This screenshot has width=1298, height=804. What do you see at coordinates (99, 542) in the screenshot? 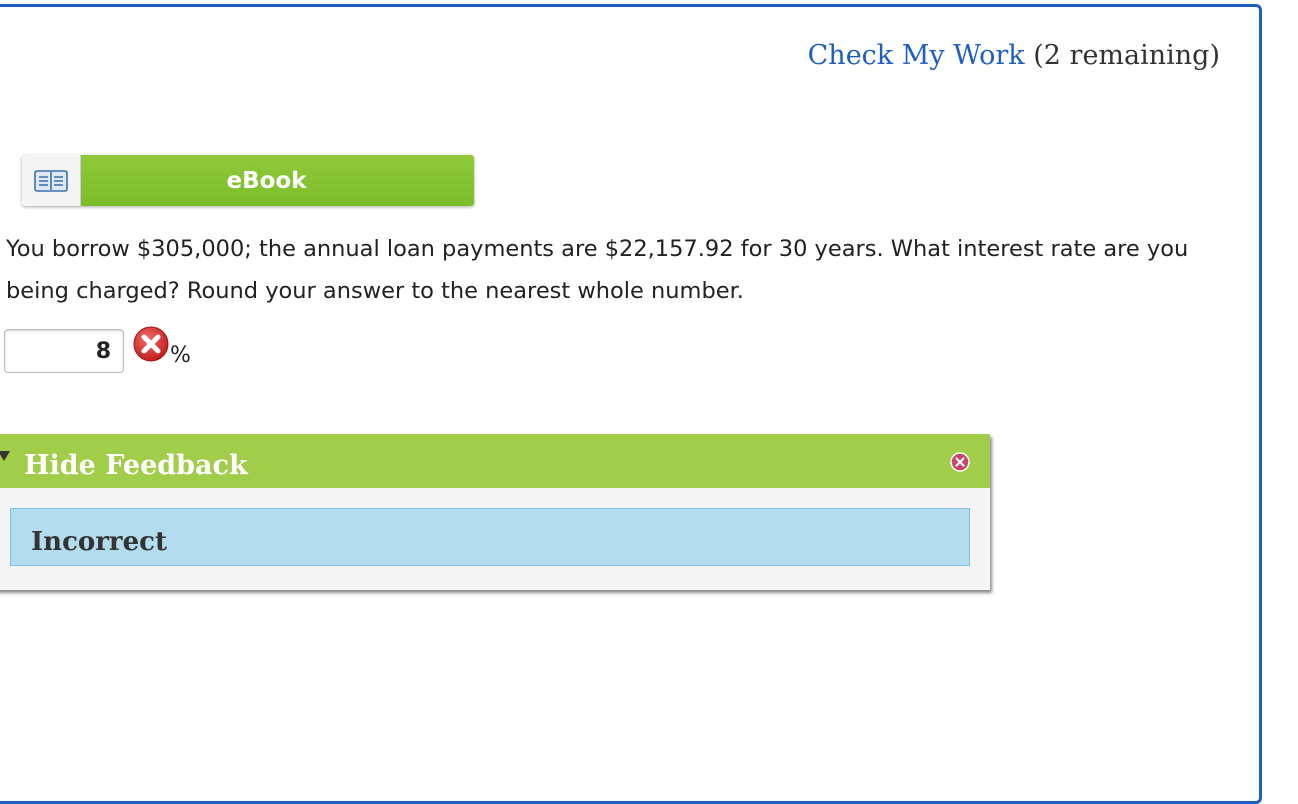
I see `feedback-status: Incorrect` at bounding box center [99, 542].